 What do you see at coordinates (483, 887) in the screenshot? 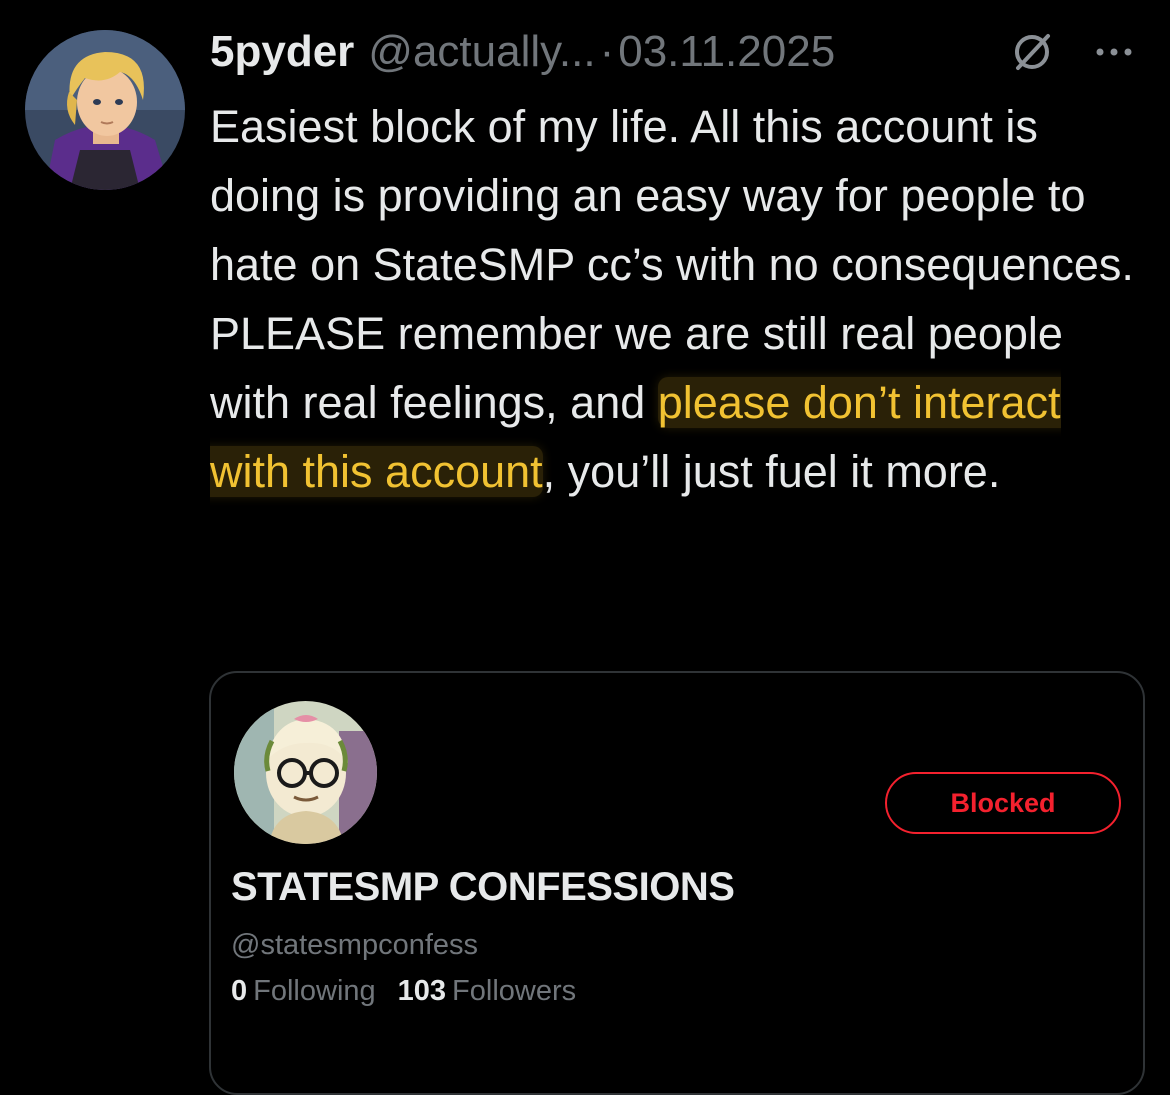
I see `profile-name: STATESMP CONFESSIONS` at bounding box center [483, 887].